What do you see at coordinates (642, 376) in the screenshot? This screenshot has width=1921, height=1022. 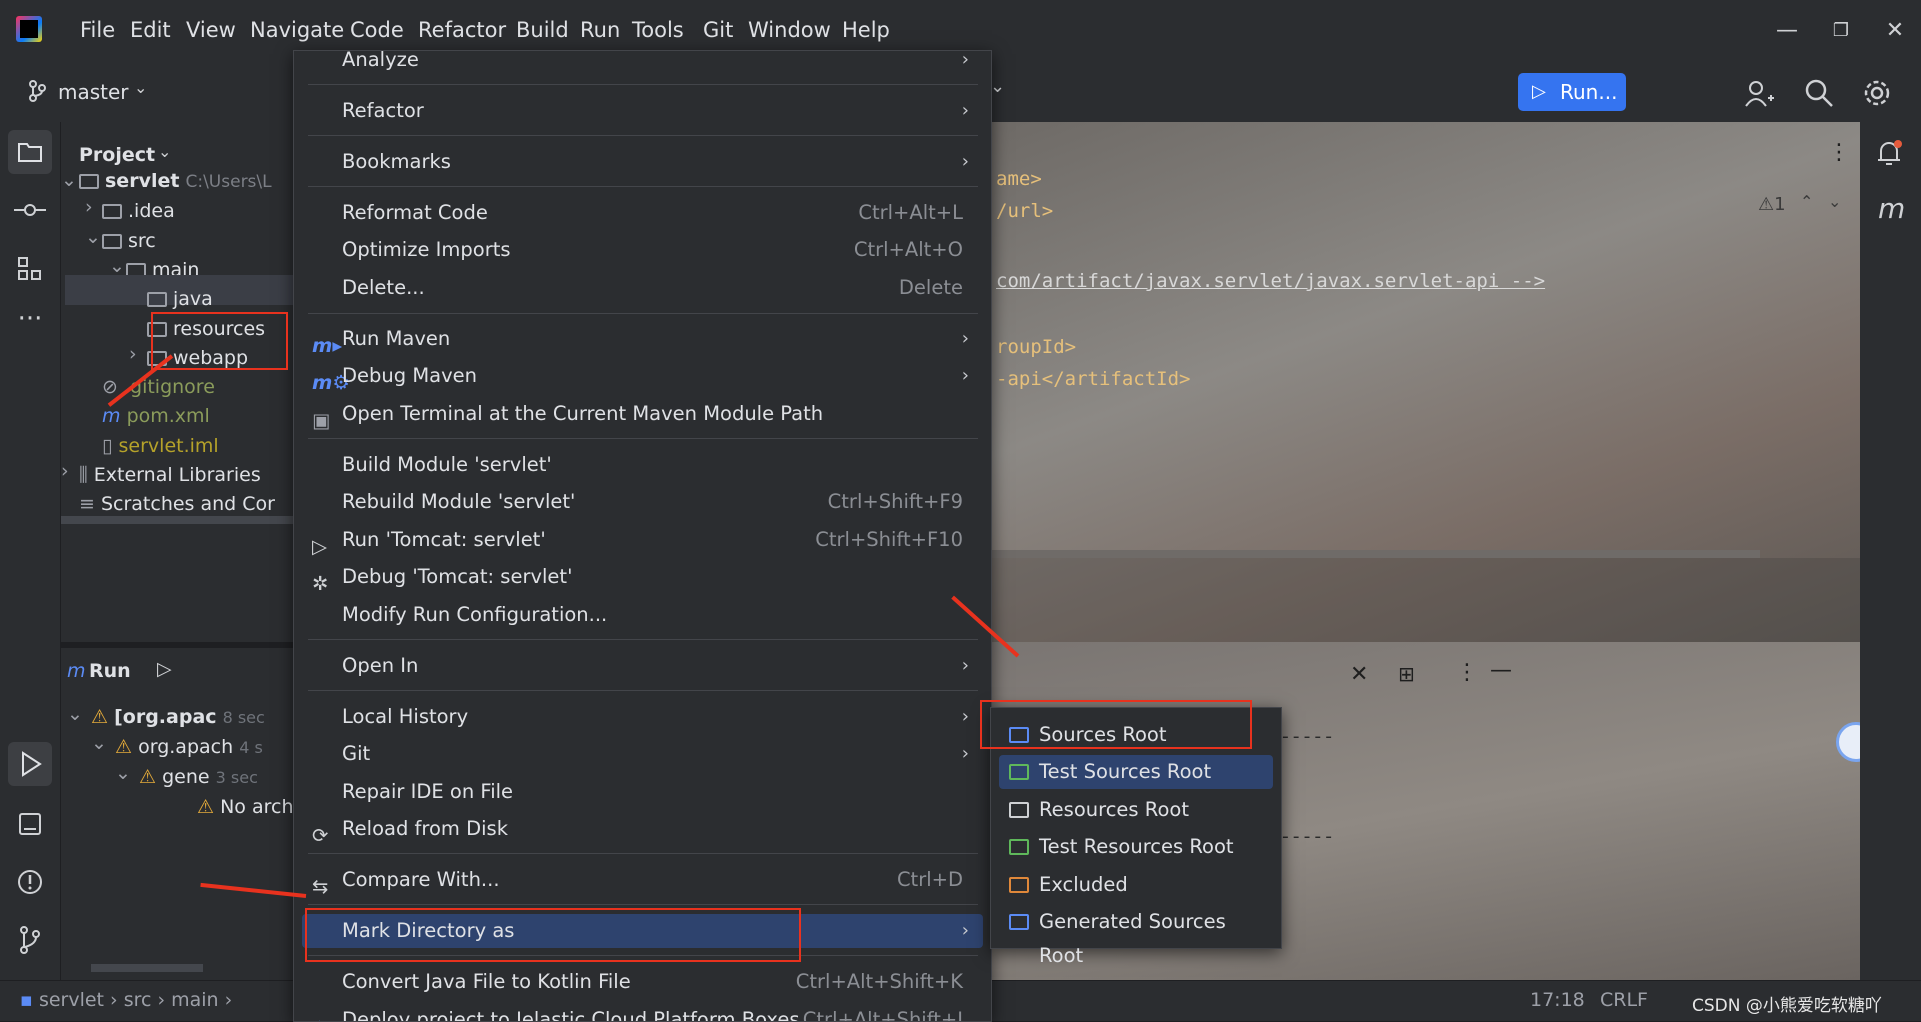 I see `menu-item-debug-maven: m⚙ Debug Maven ›` at bounding box center [642, 376].